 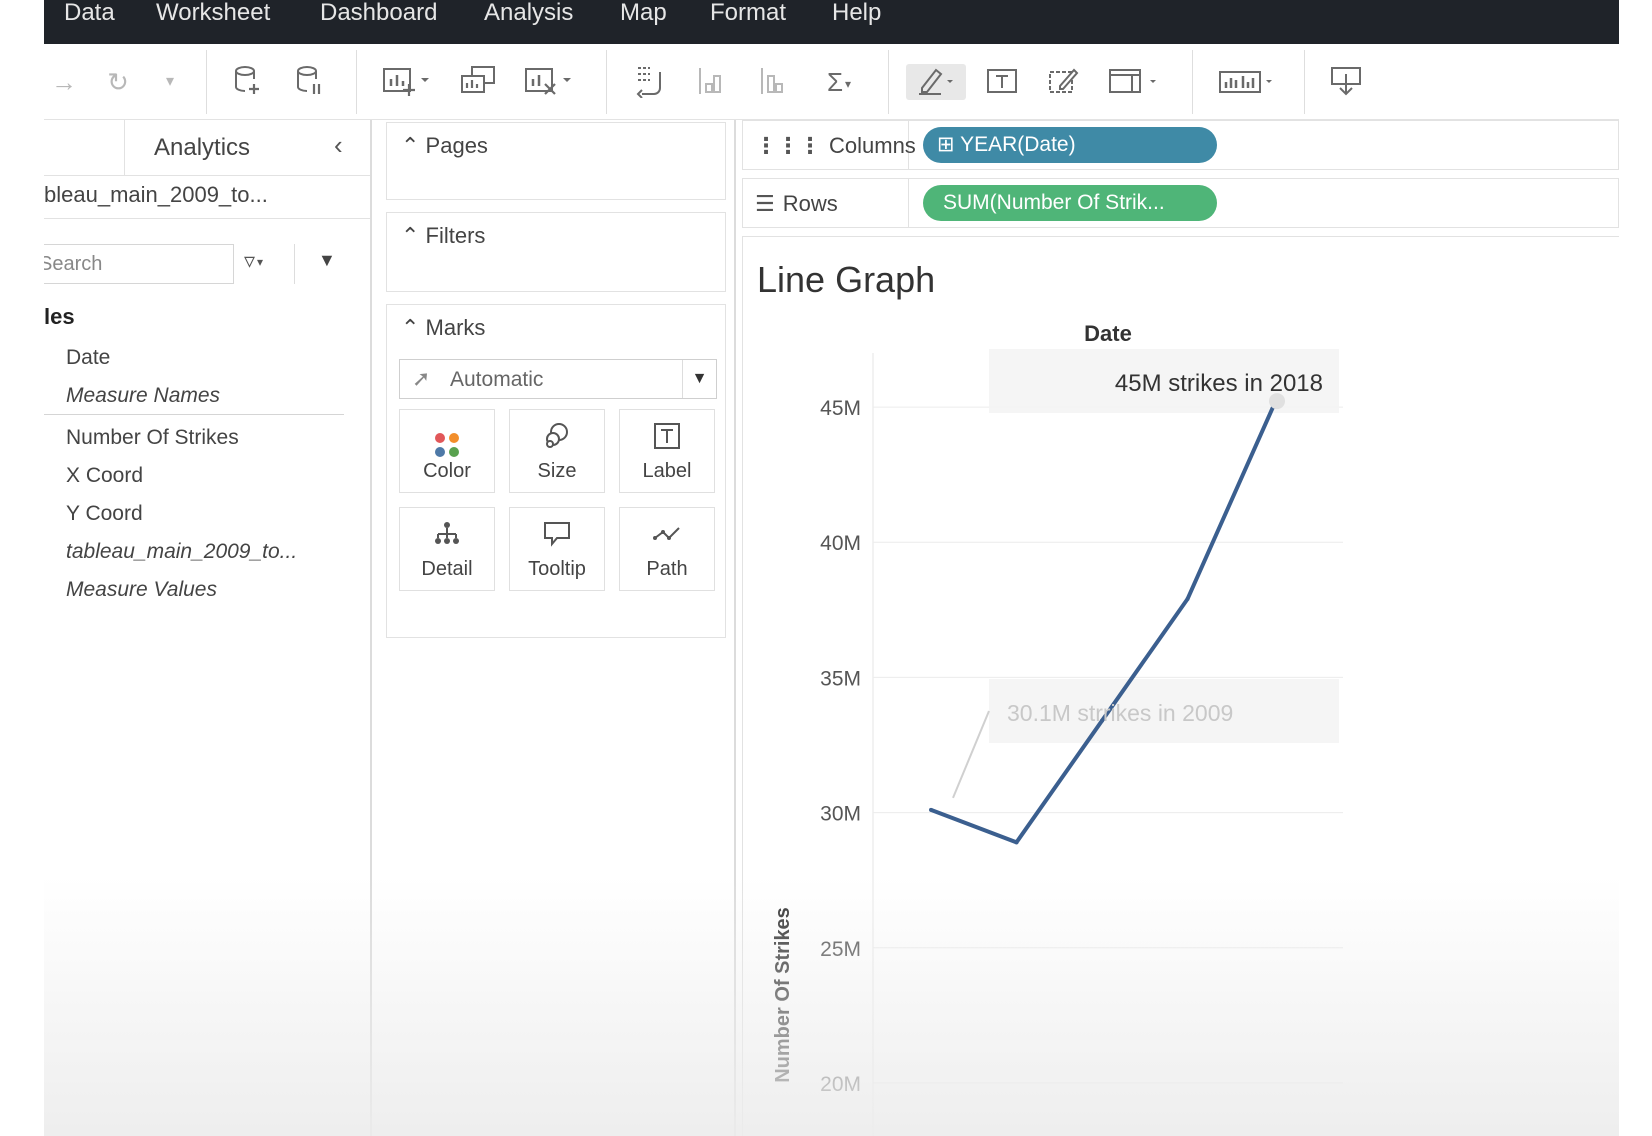 What do you see at coordinates (455, 235) in the screenshot?
I see `filters-title: Filters` at bounding box center [455, 235].